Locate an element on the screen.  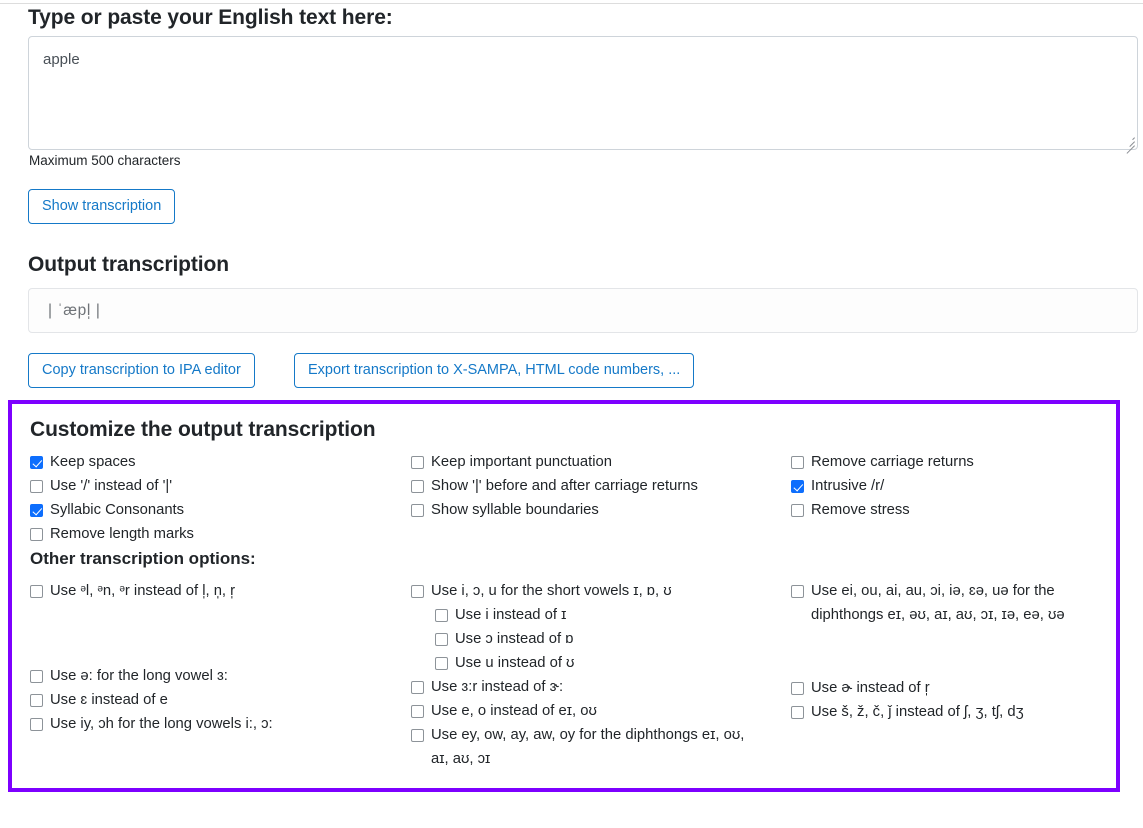
other-option-label: Use ɛ instead of e is located at coordinates (109, 699).